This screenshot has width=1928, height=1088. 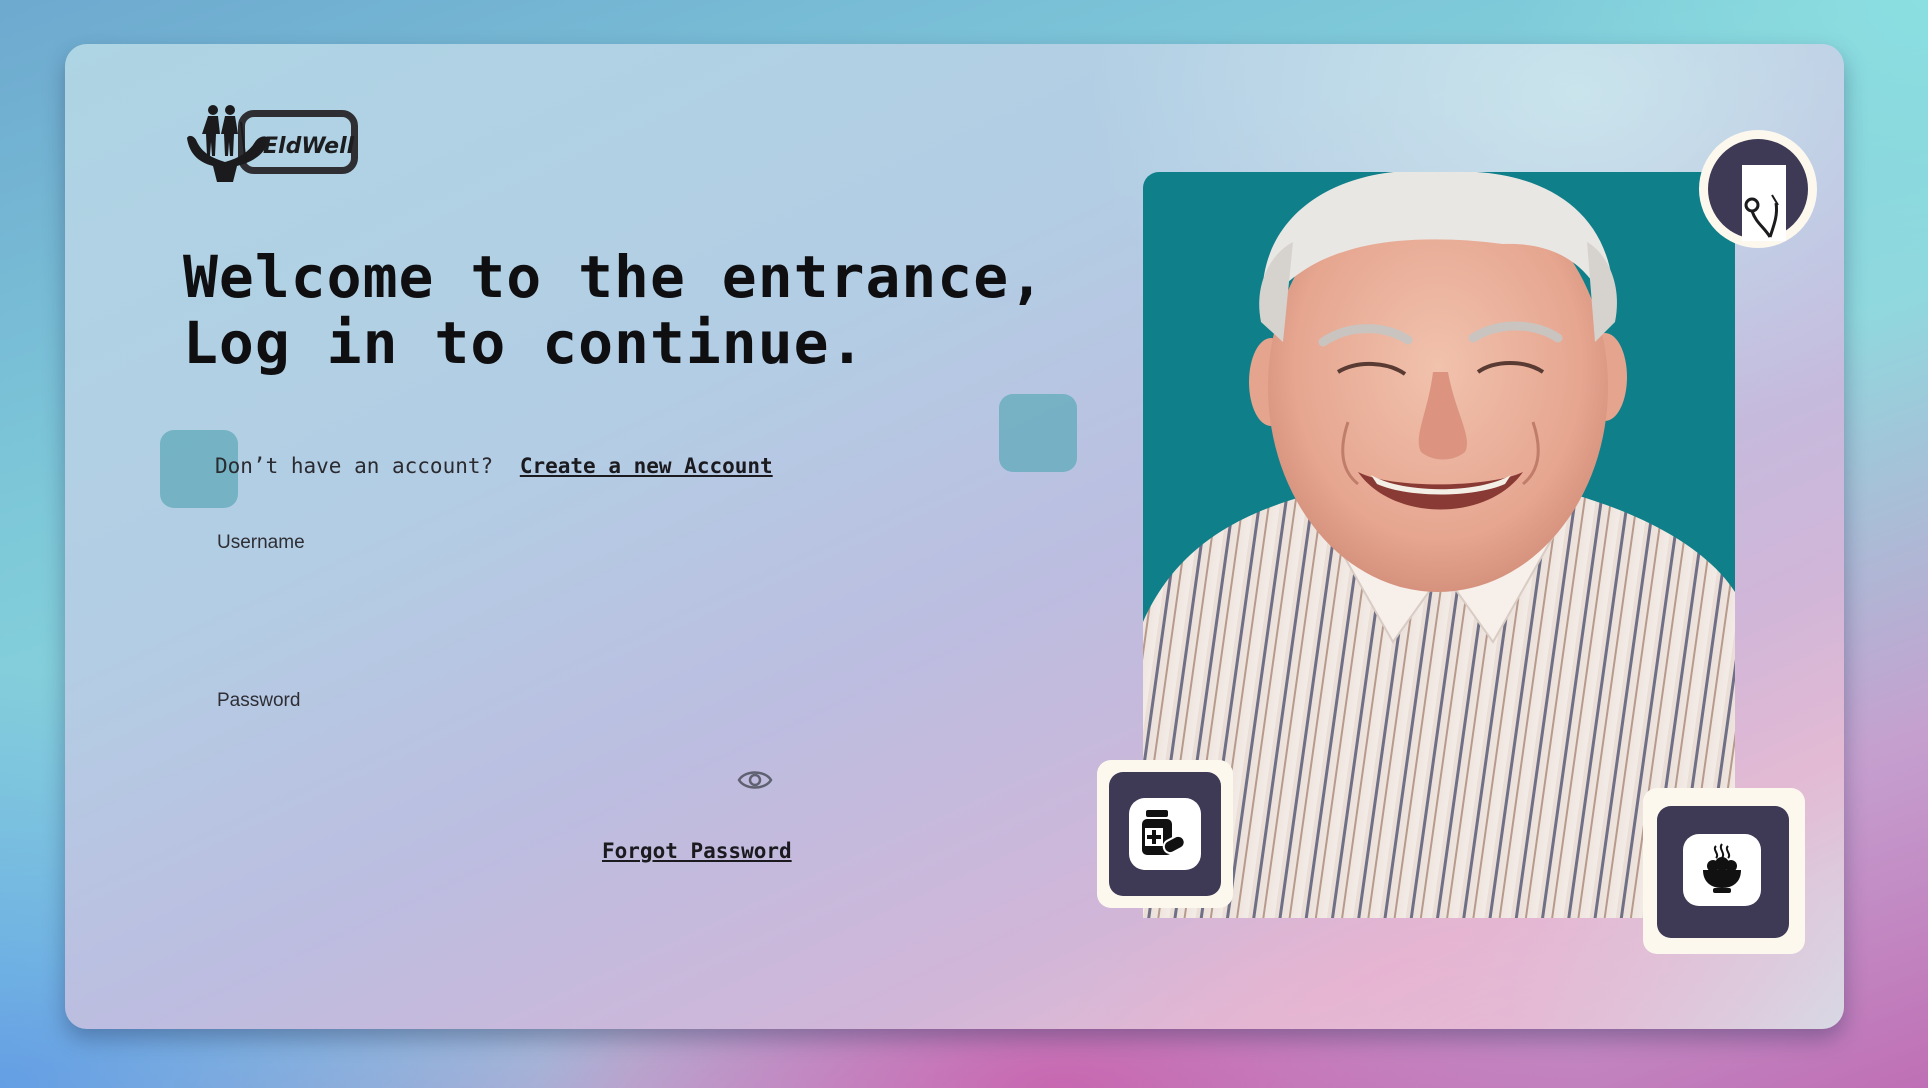 What do you see at coordinates (261, 542) in the screenshot?
I see `username-label: Username` at bounding box center [261, 542].